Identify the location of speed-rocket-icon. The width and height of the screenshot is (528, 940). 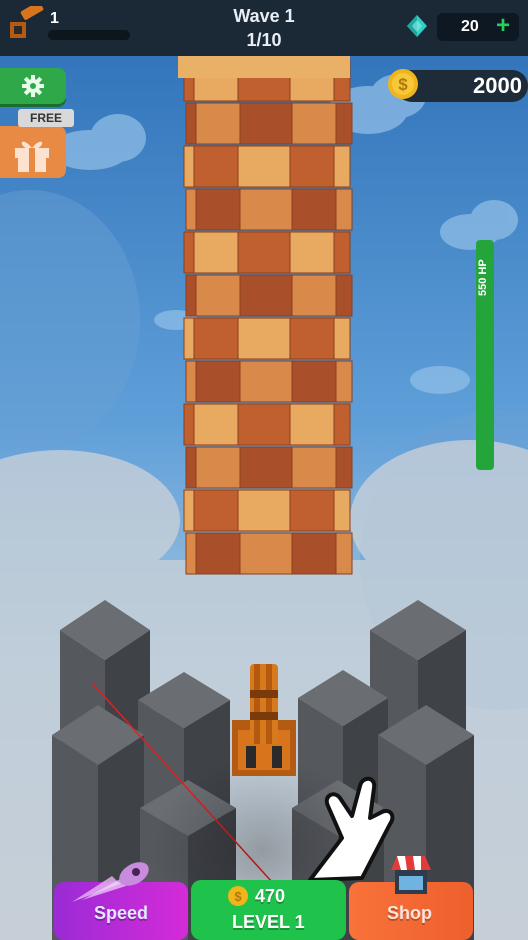
(110, 882).